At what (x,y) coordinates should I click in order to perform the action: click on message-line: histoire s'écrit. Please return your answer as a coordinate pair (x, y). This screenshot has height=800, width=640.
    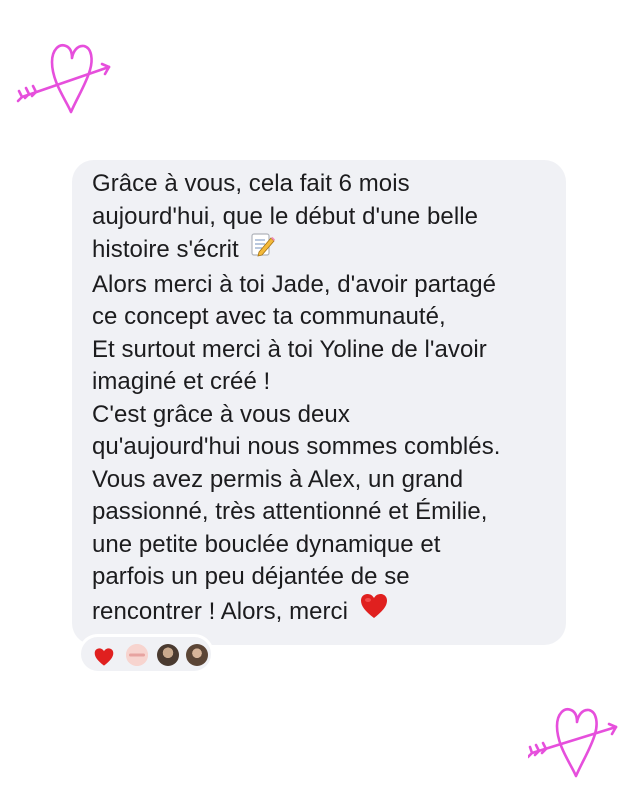
    Looking at the image, I should click on (165, 250).